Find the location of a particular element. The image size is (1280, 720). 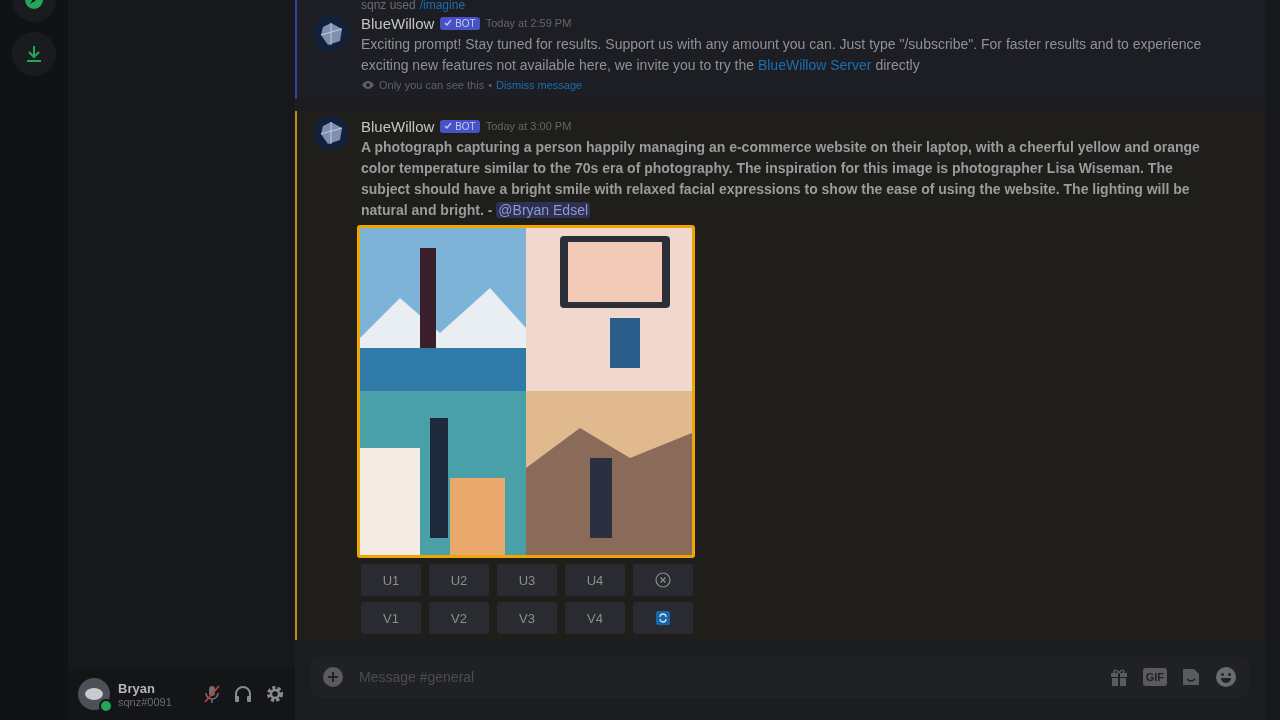

timestamp: Today at 3:00 PM is located at coordinates (528, 126).